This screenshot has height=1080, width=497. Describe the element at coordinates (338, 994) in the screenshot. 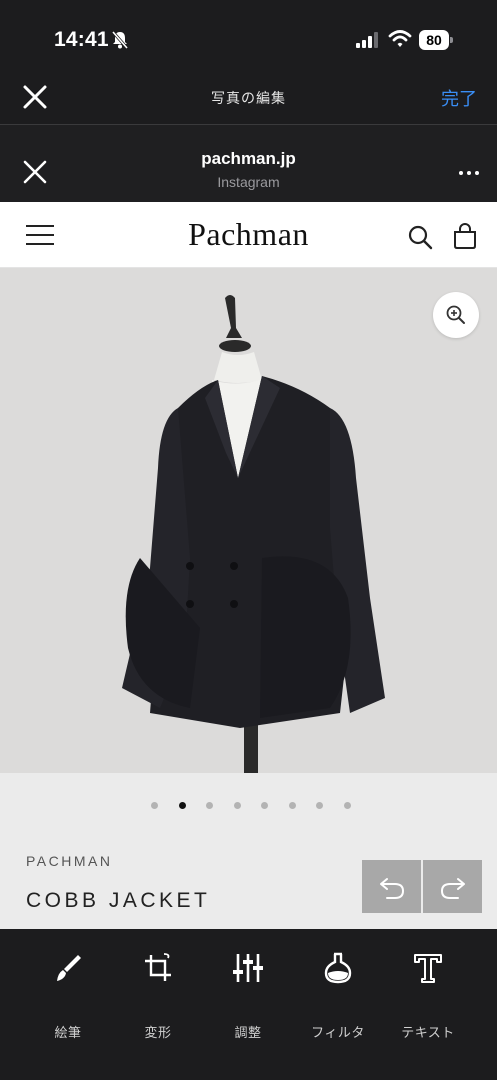

I see `tool-filter: フィルタ` at that location.